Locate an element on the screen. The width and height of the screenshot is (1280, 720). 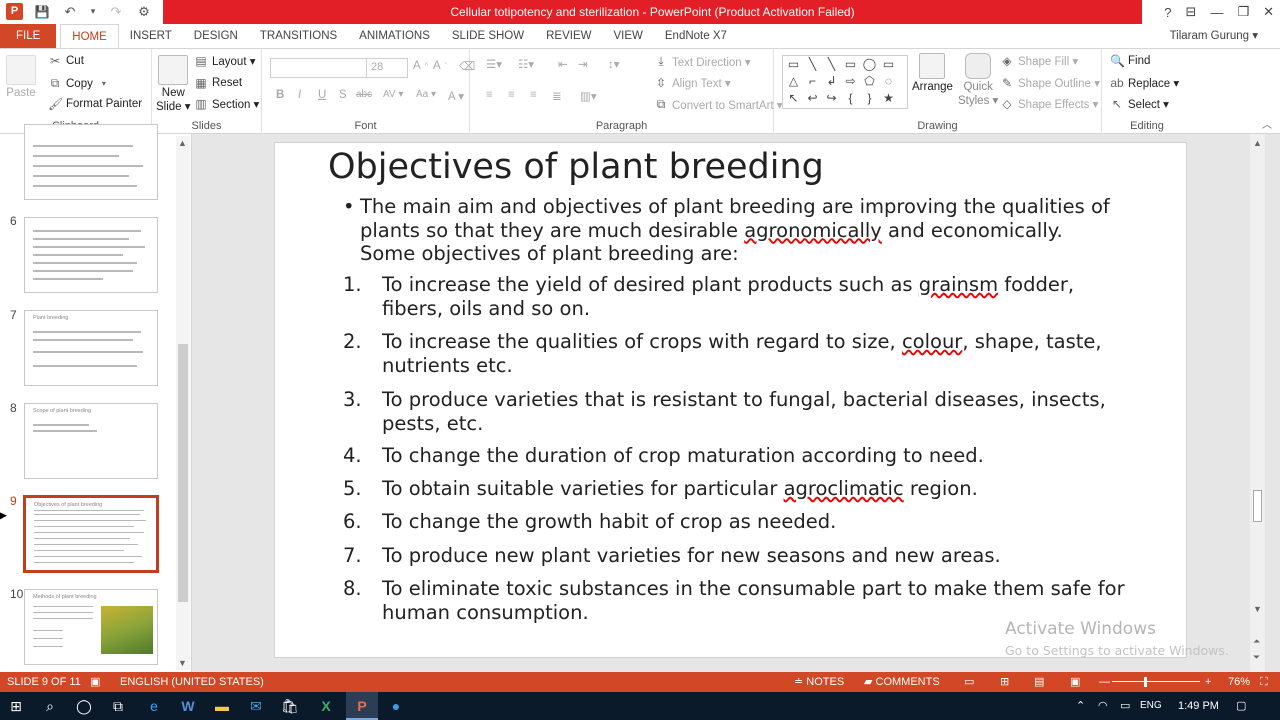
spell-check-icon: ▣ is located at coordinates (95, 682).